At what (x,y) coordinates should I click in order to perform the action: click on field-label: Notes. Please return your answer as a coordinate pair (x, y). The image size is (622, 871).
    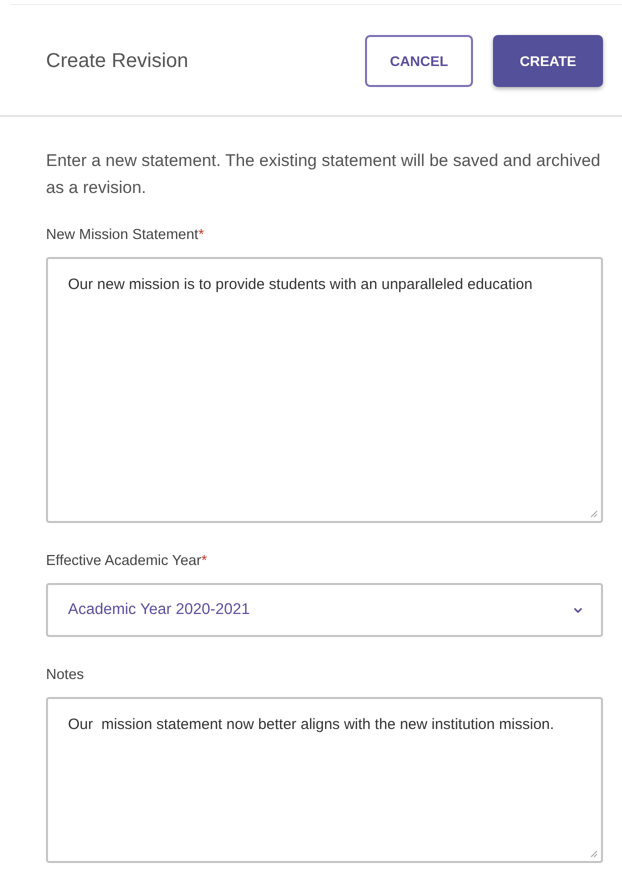
    Looking at the image, I should click on (65, 675).